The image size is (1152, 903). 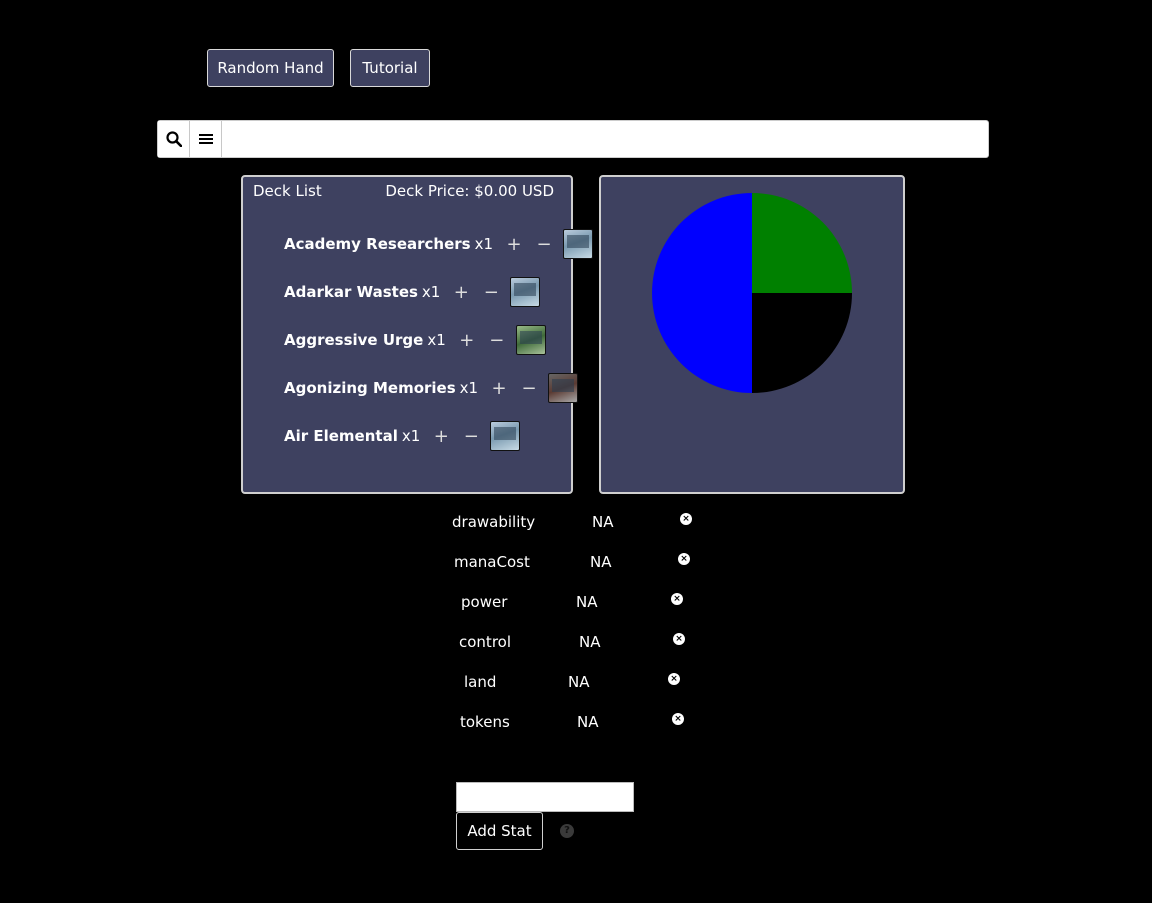 What do you see at coordinates (494, 522) in the screenshot?
I see `stat-name: drawability` at bounding box center [494, 522].